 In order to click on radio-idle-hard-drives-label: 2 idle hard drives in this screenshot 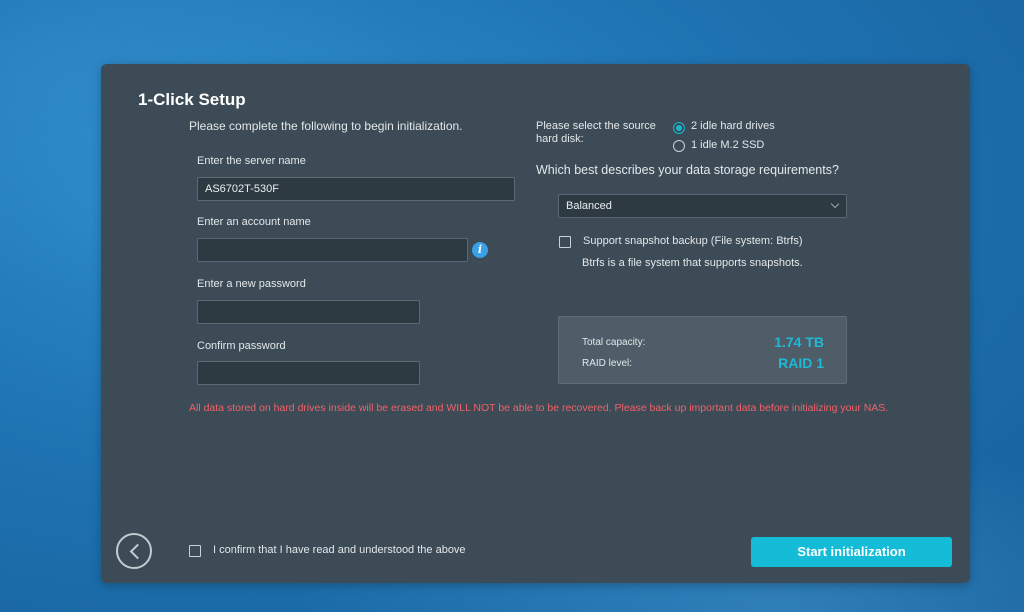, I will do `click(733, 126)`.